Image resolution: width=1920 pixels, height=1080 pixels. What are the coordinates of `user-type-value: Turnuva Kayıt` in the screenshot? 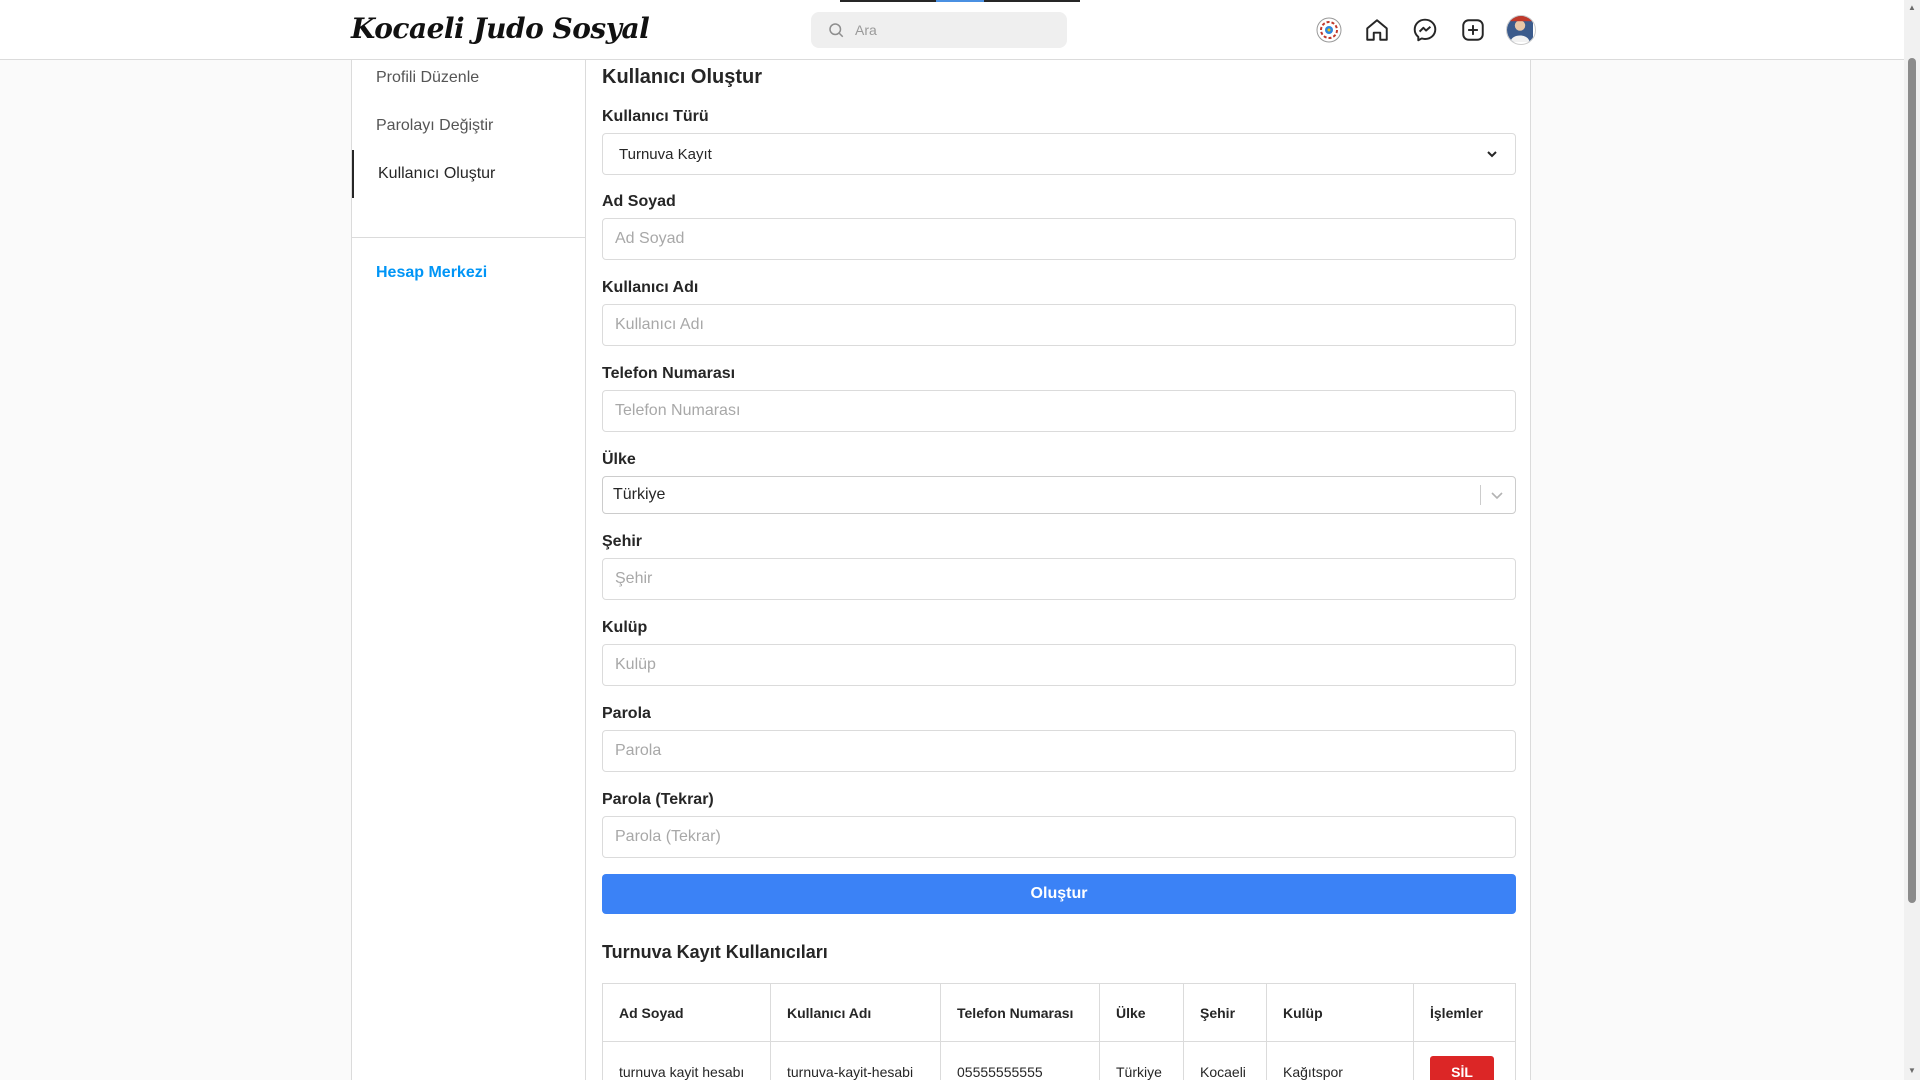 It's located at (665, 154).